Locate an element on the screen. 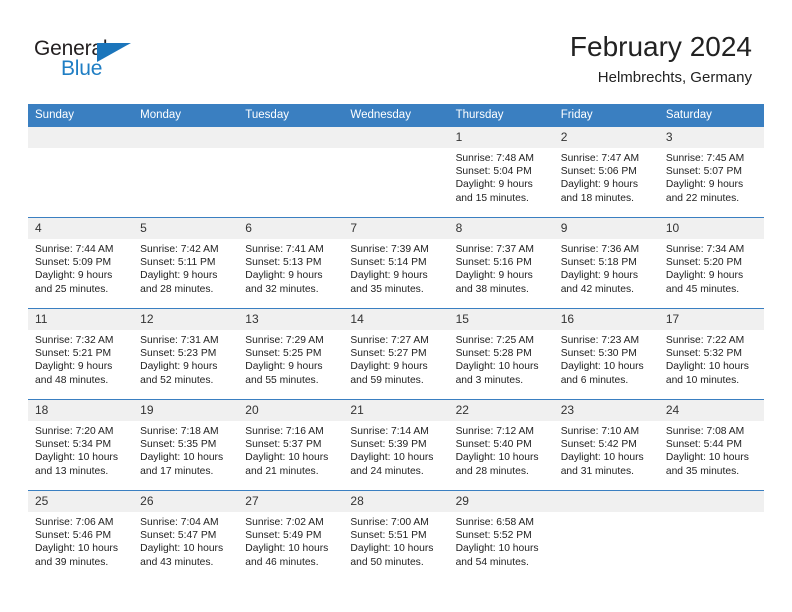 The height and width of the screenshot is (612, 792). sunset-text: Sunset: 5:20 PM is located at coordinates (703, 263).